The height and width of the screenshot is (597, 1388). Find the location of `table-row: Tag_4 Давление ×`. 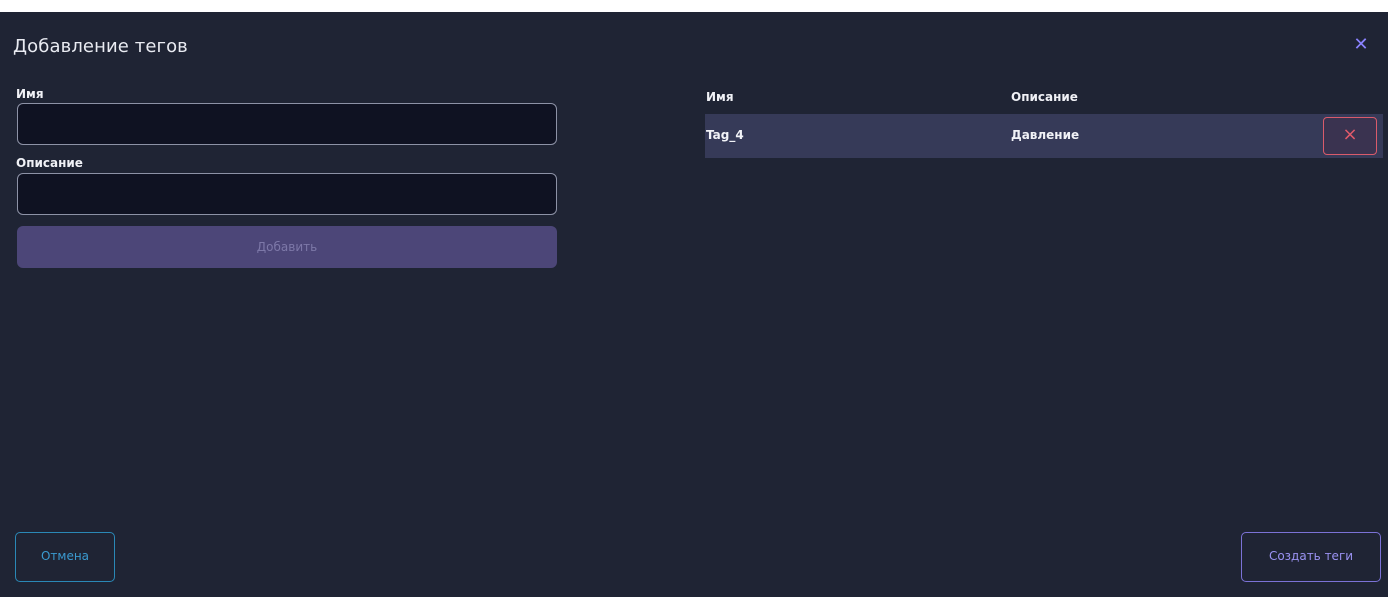

table-row: Tag_4 Давление × is located at coordinates (1044, 136).